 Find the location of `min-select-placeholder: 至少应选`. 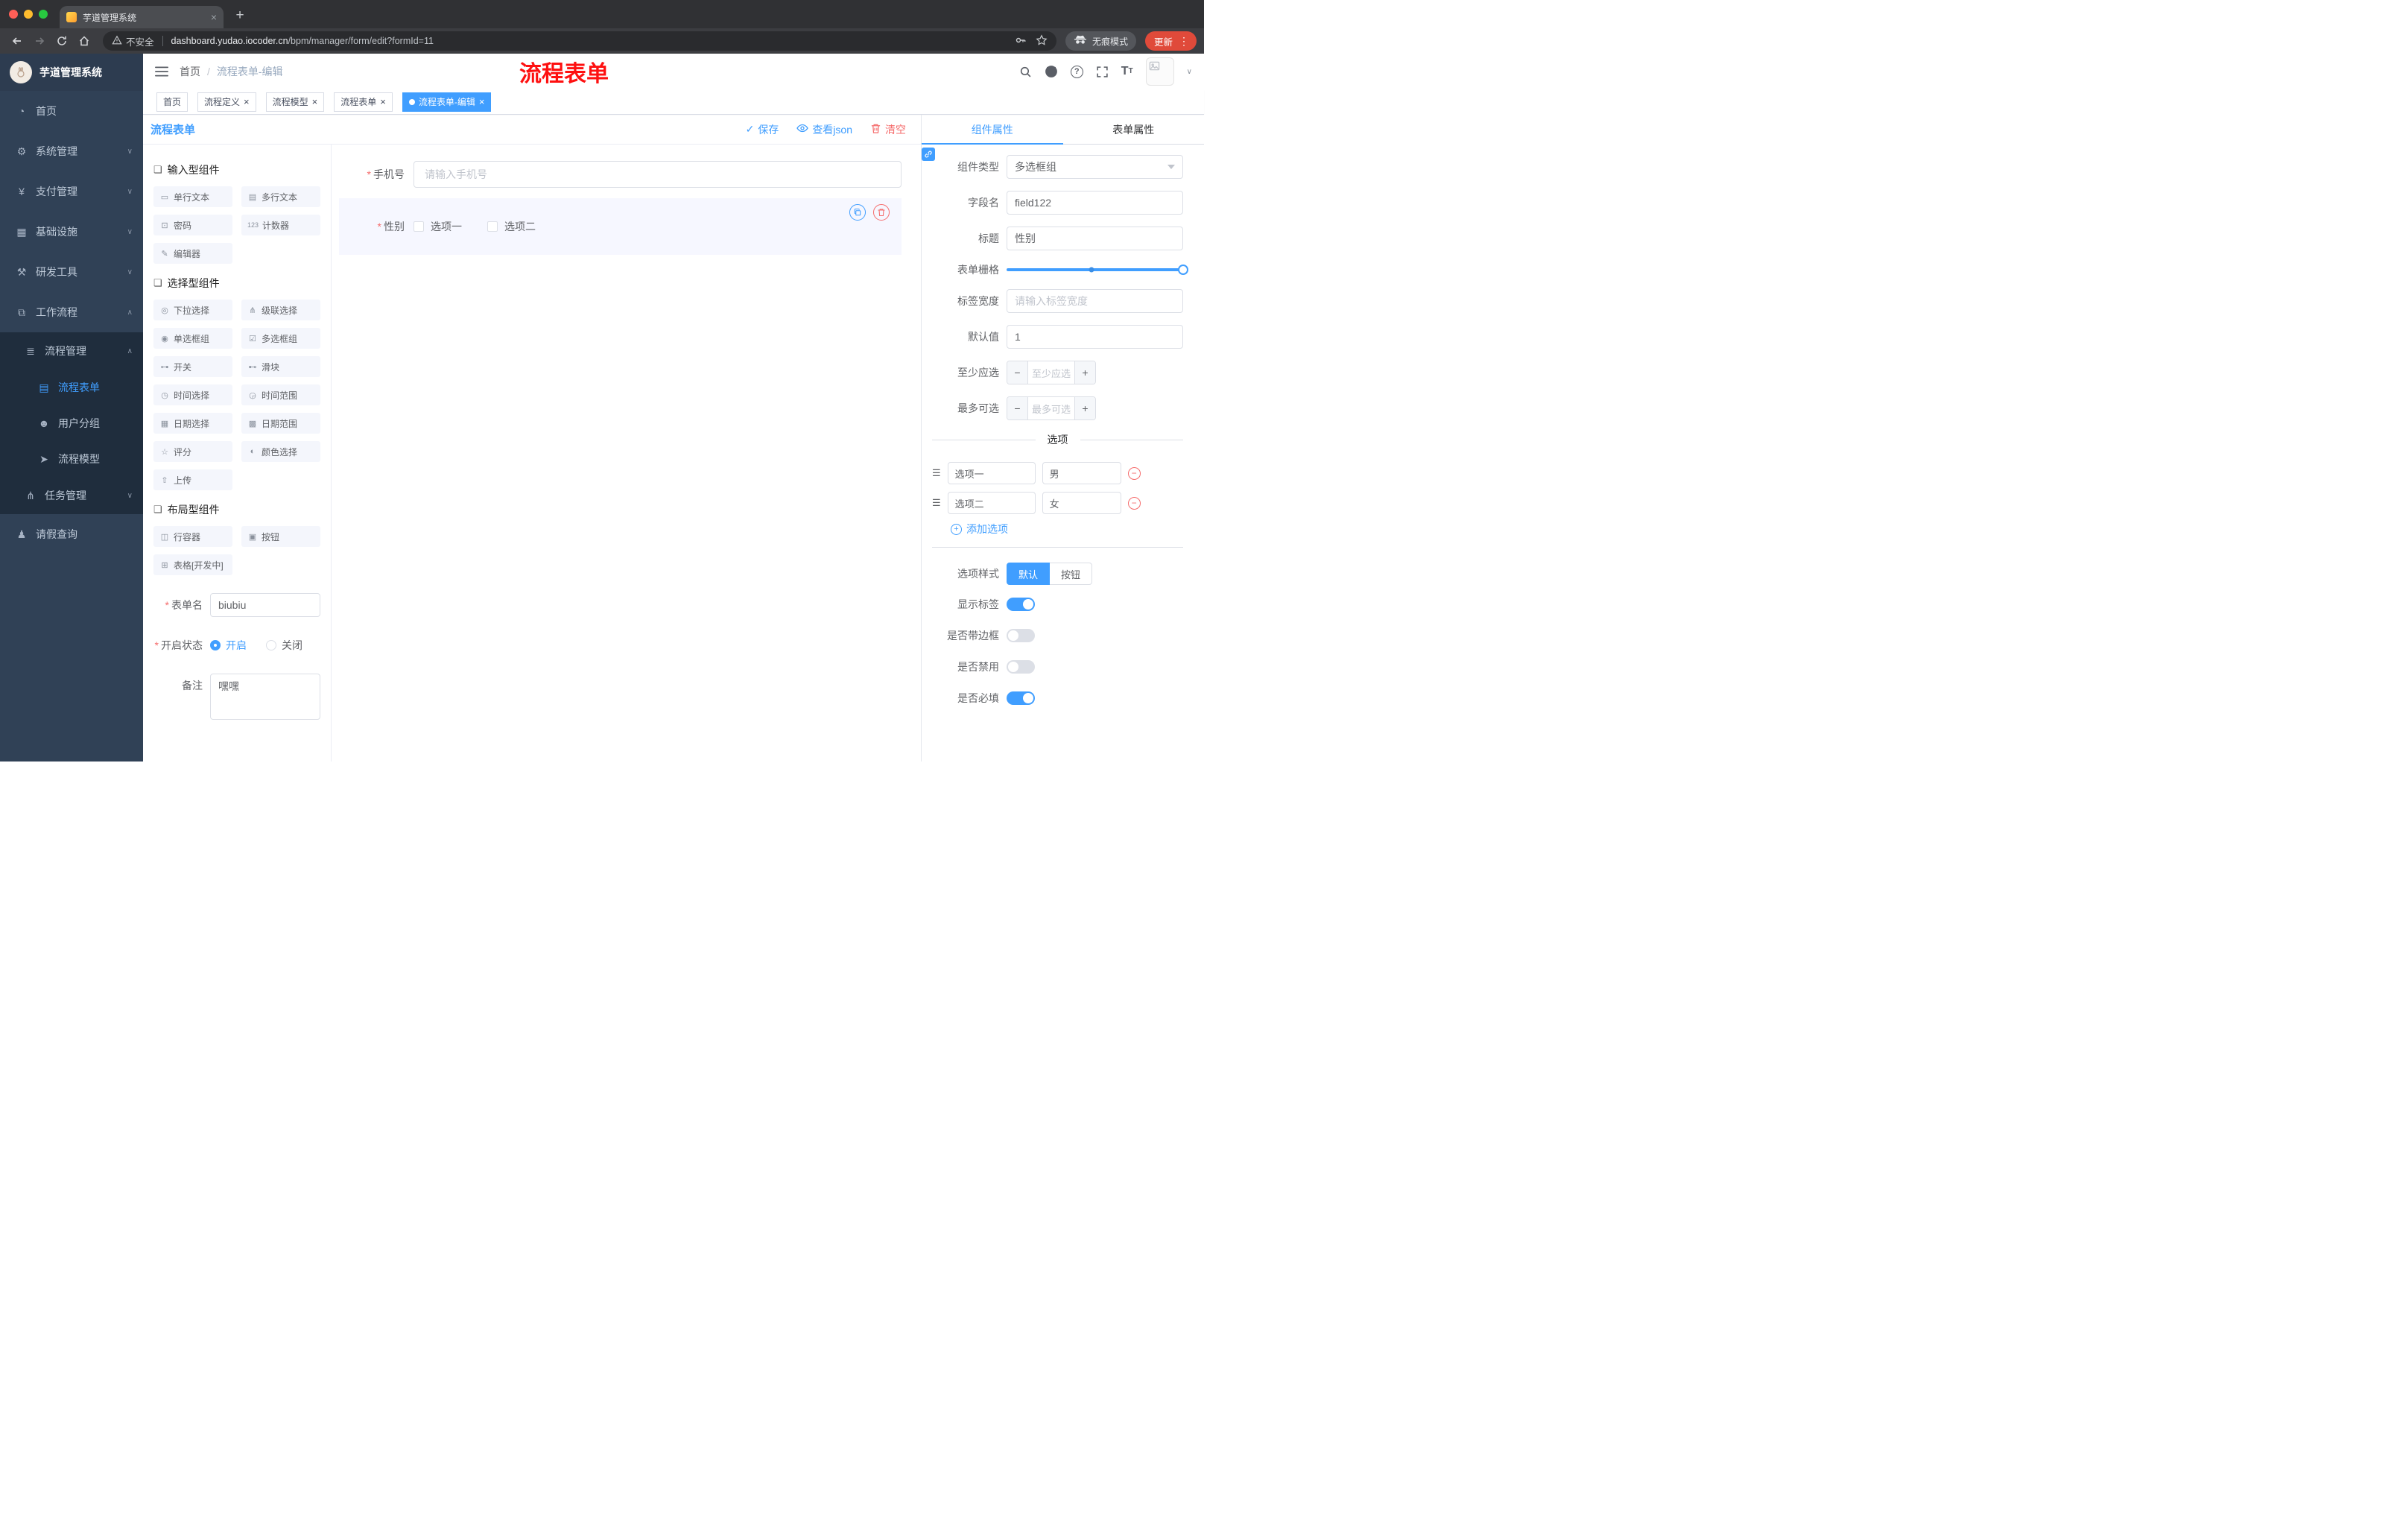

min-select-placeholder: 至少应选 is located at coordinates (1051, 372).